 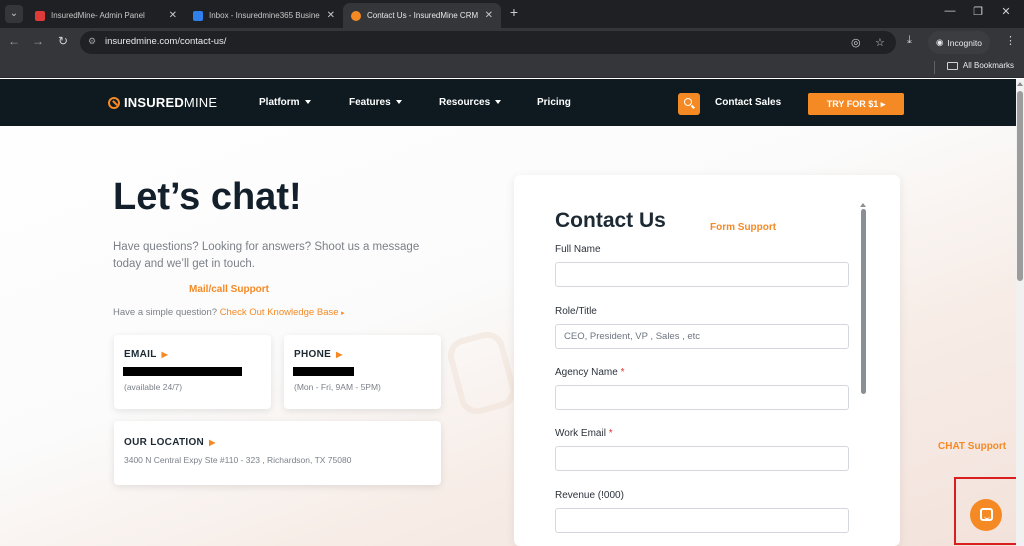 What do you see at coordinates (285, 102) in the screenshot?
I see `nav-platform: Platform` at bounding box center [285, 102].